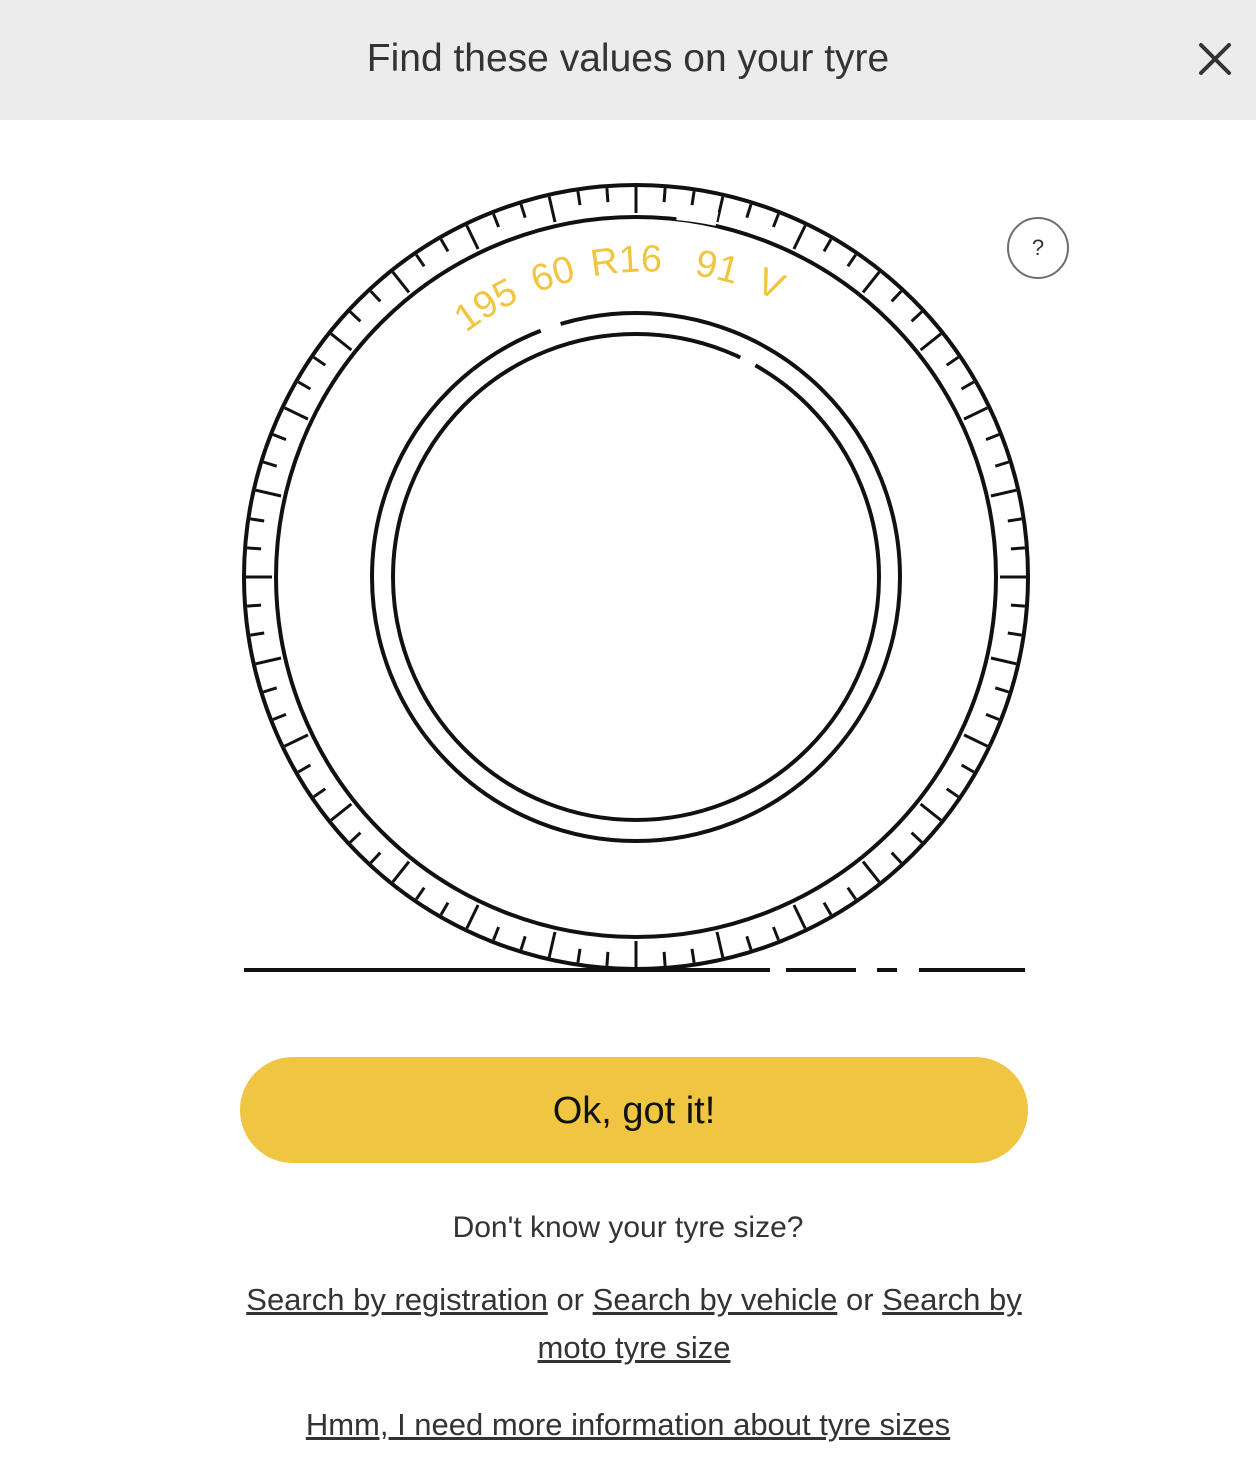 Image resolution: width=1256 pixels, height=1484 pixels. Describe the element at coordinates (619, 289) in the screenshot. I see `tyre-size-code: 19560 R16 91 V` at that location.